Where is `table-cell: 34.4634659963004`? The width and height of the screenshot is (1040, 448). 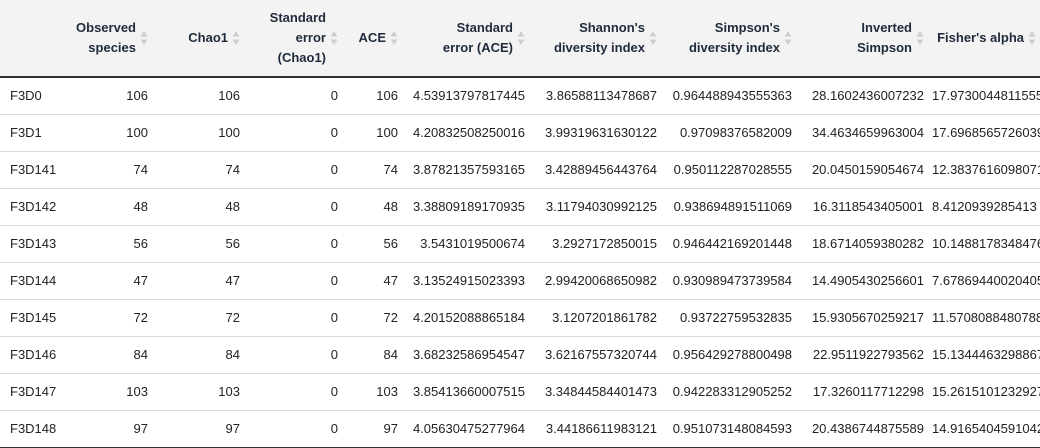
table-cell: 34.4634659963004 is located at coordinates (862, 133).